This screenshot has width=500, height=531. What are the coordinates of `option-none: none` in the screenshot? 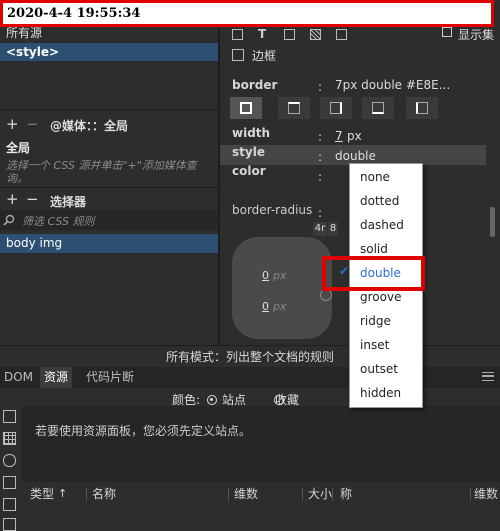 It's located at (386, 177).